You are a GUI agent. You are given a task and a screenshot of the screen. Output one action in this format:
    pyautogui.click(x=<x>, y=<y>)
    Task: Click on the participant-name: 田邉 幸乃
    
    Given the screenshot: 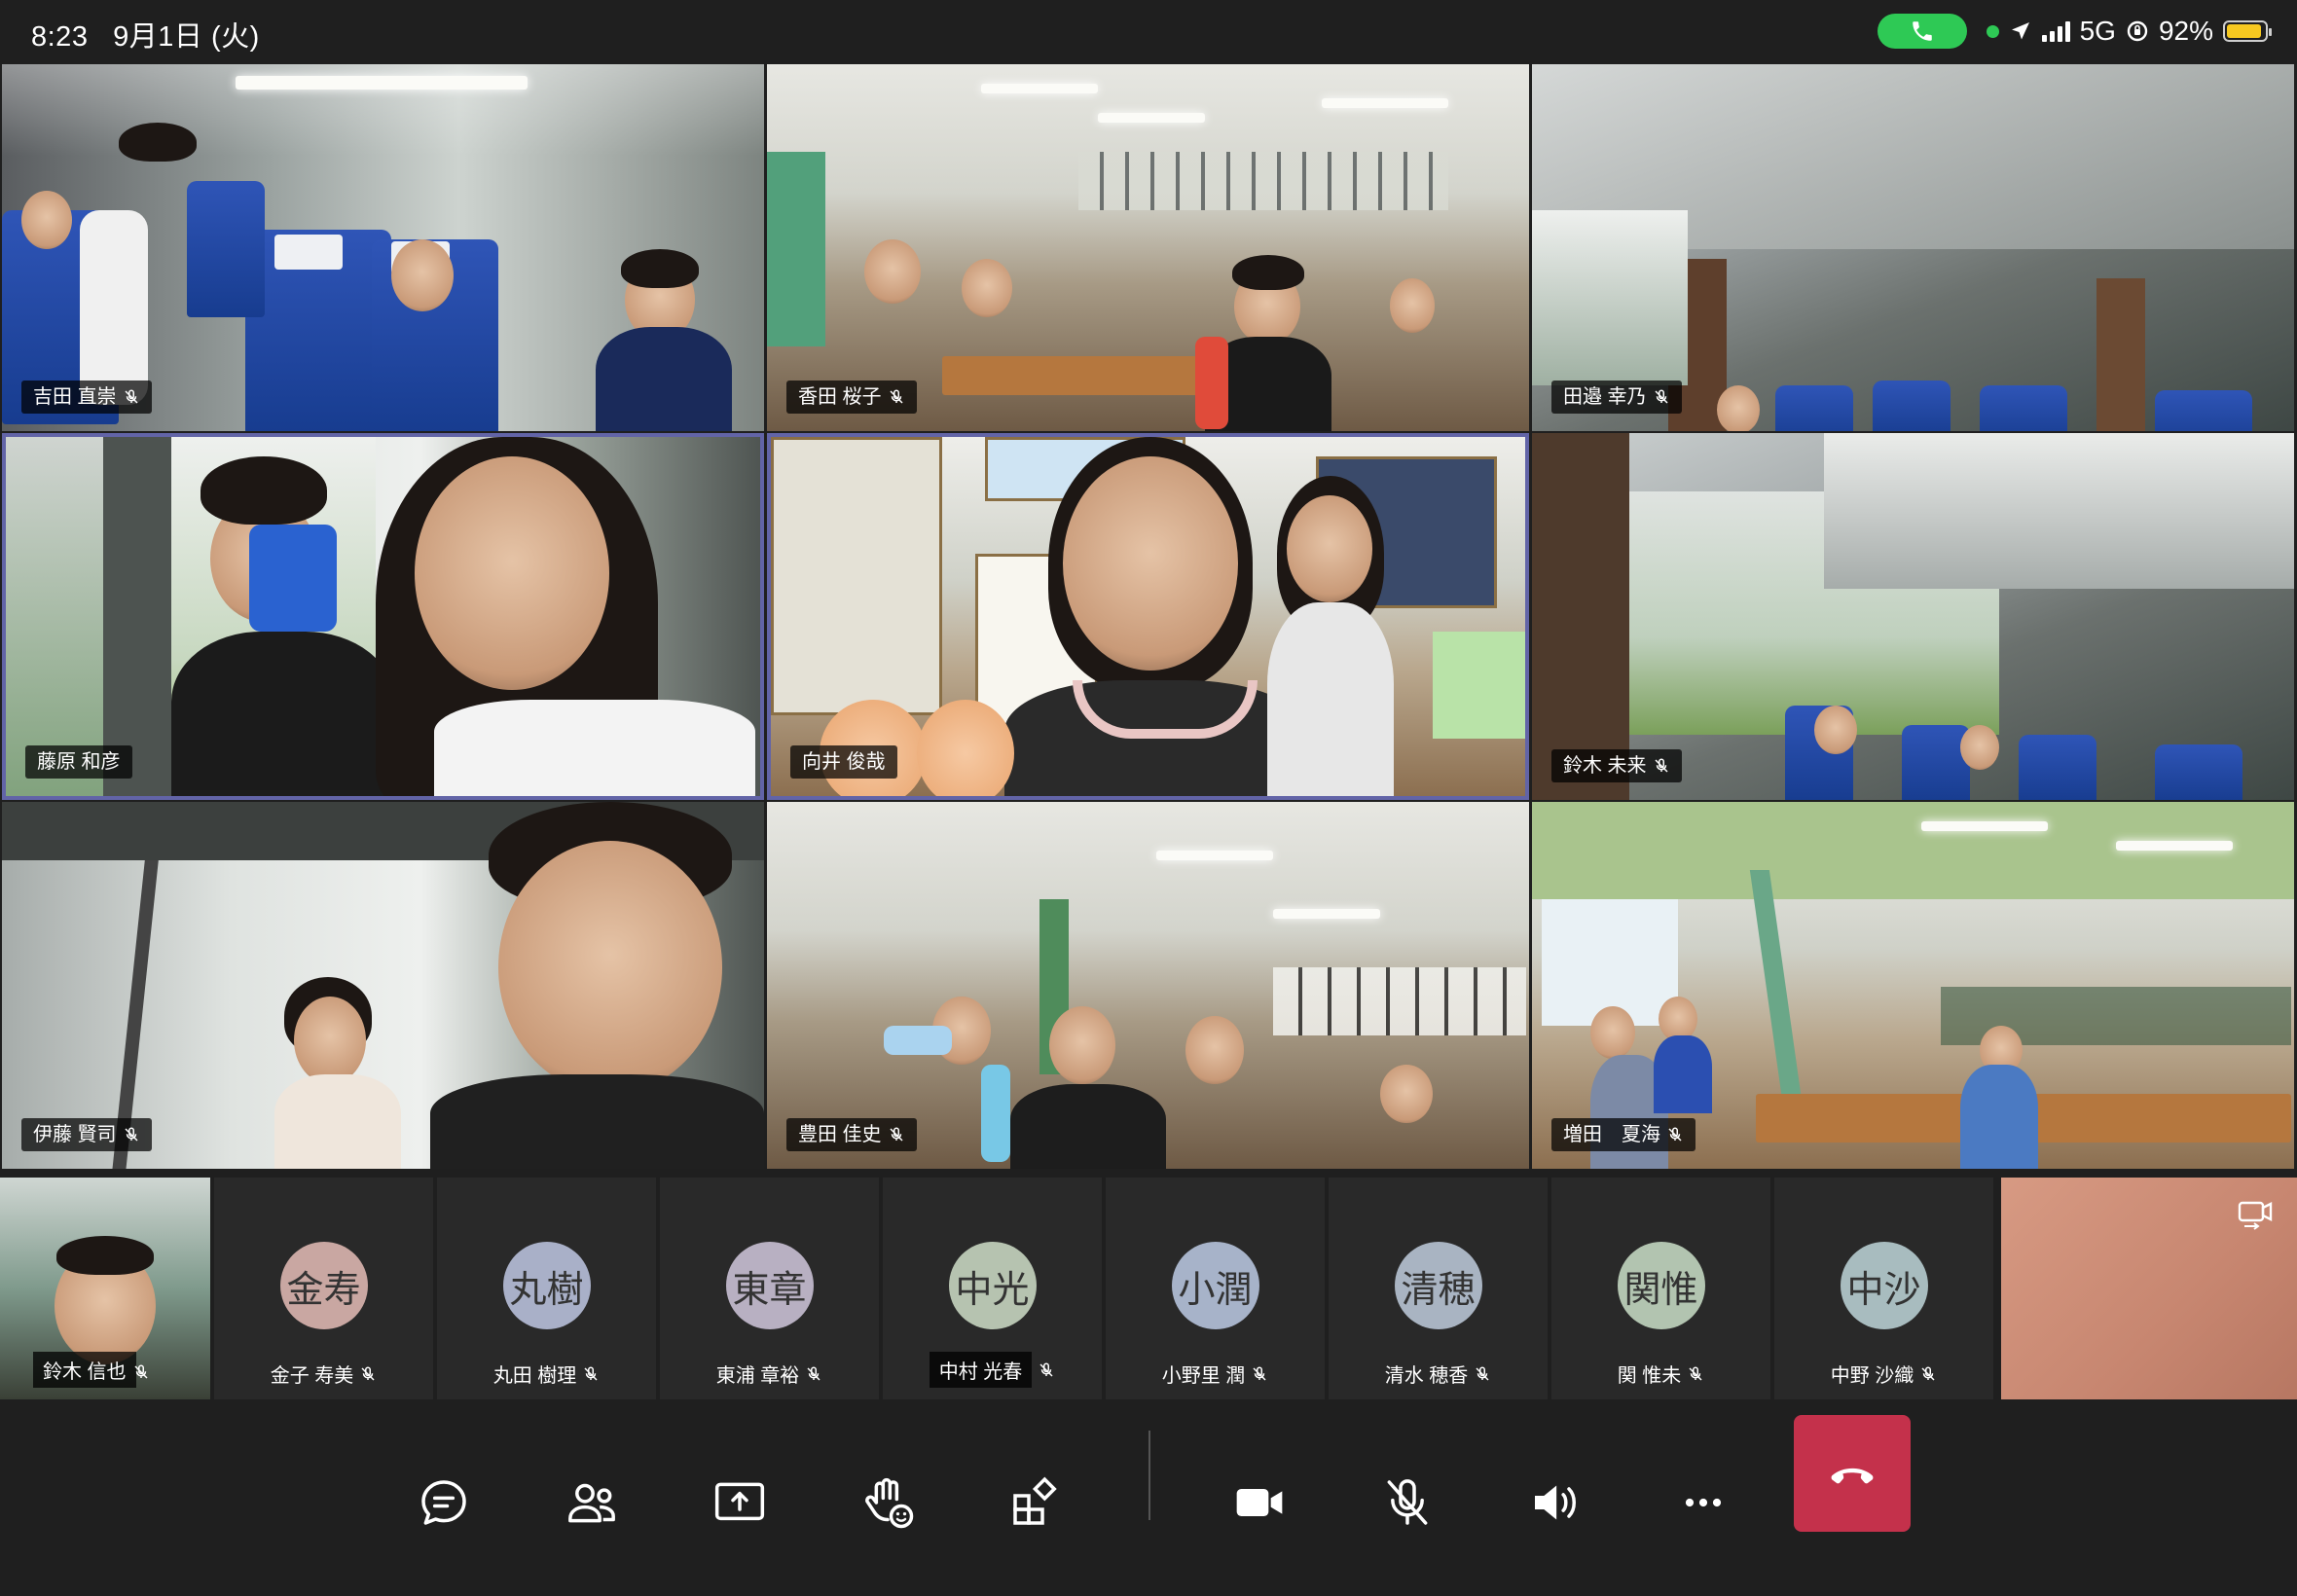 What is the action you would take?
    pyautogui.click(x=1605, y=397)
    